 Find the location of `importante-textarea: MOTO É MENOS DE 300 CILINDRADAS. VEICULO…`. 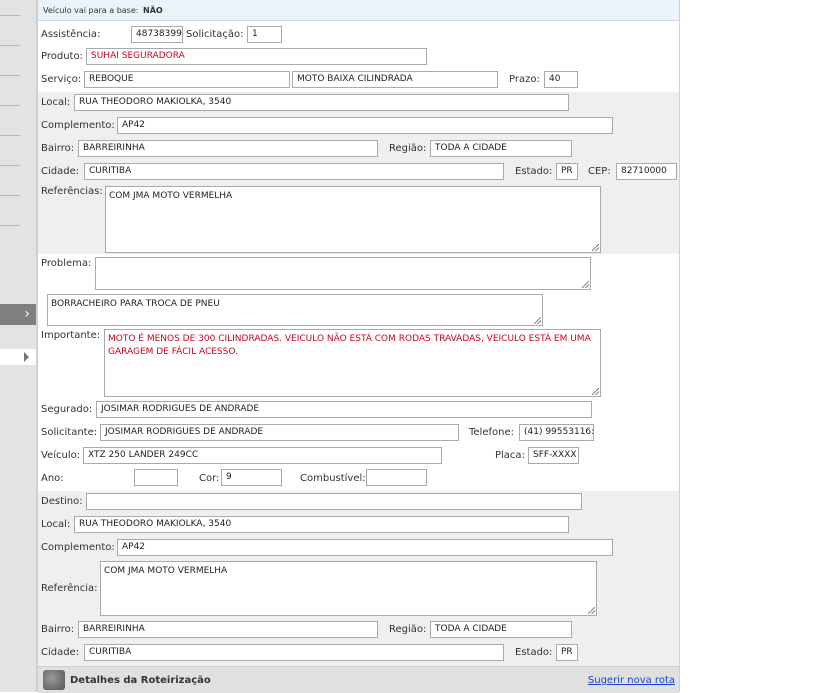

importante-textarea: MOTO É MENOS DE 300 CILINDRADAS. VEICULO… is located at coordinates (352, 363).